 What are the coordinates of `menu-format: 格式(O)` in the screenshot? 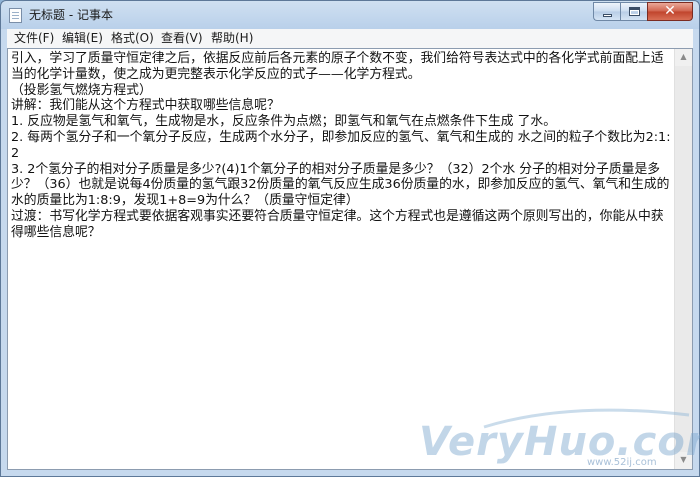 It's located at (132, 38).